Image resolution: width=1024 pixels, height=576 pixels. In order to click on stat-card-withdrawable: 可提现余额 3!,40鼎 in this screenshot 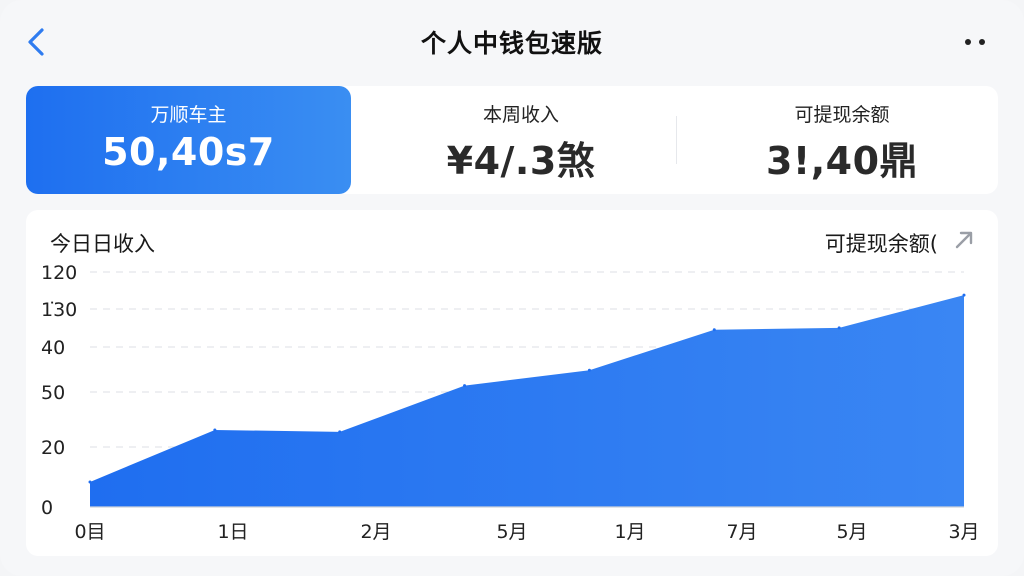, I will do `click(842, 140)`.